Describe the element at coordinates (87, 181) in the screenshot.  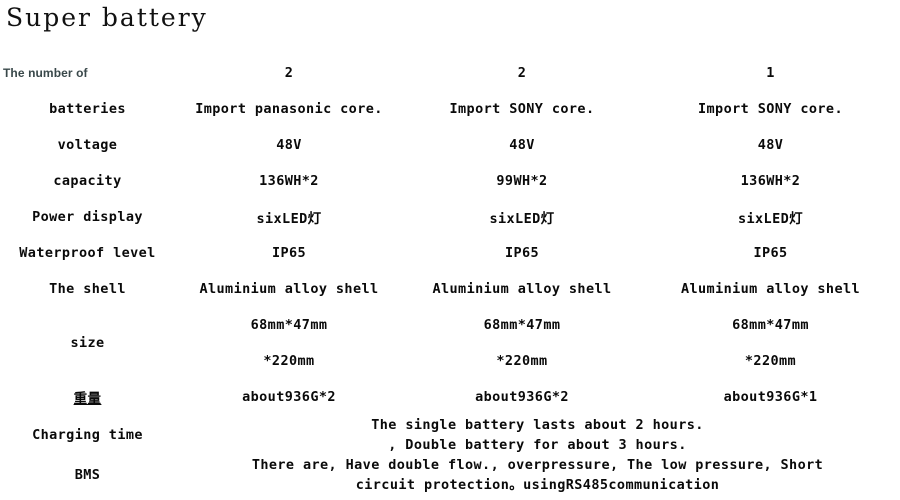
I see `row-label-capacity: capacity` at that location.